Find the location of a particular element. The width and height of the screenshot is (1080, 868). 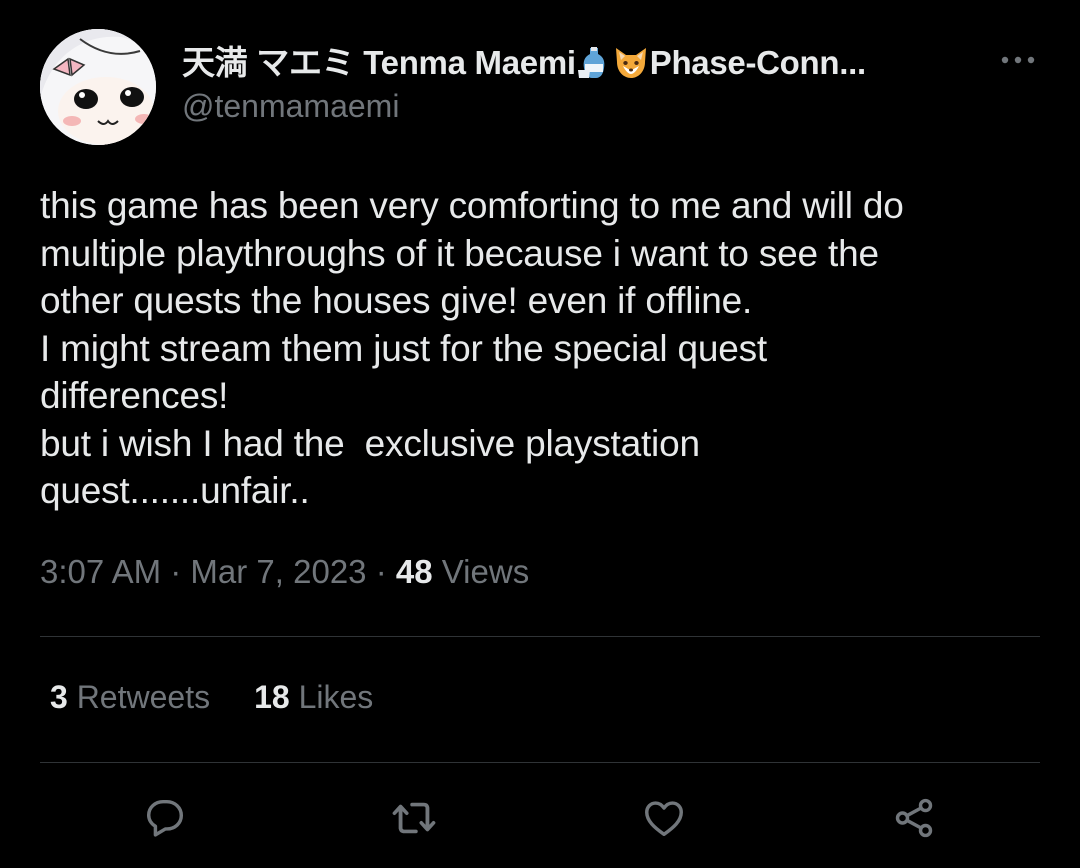

share-button is located at coordinates (914, 818).